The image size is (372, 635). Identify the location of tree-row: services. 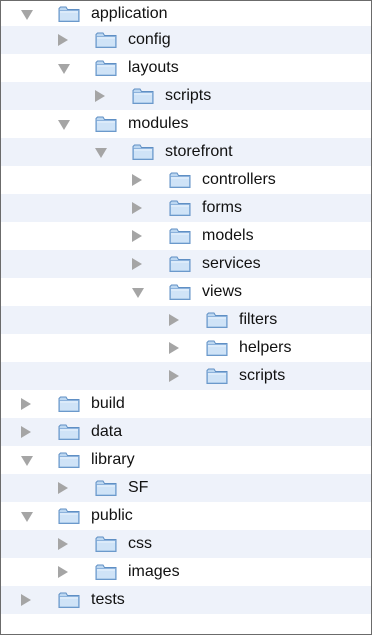
(186, 264).